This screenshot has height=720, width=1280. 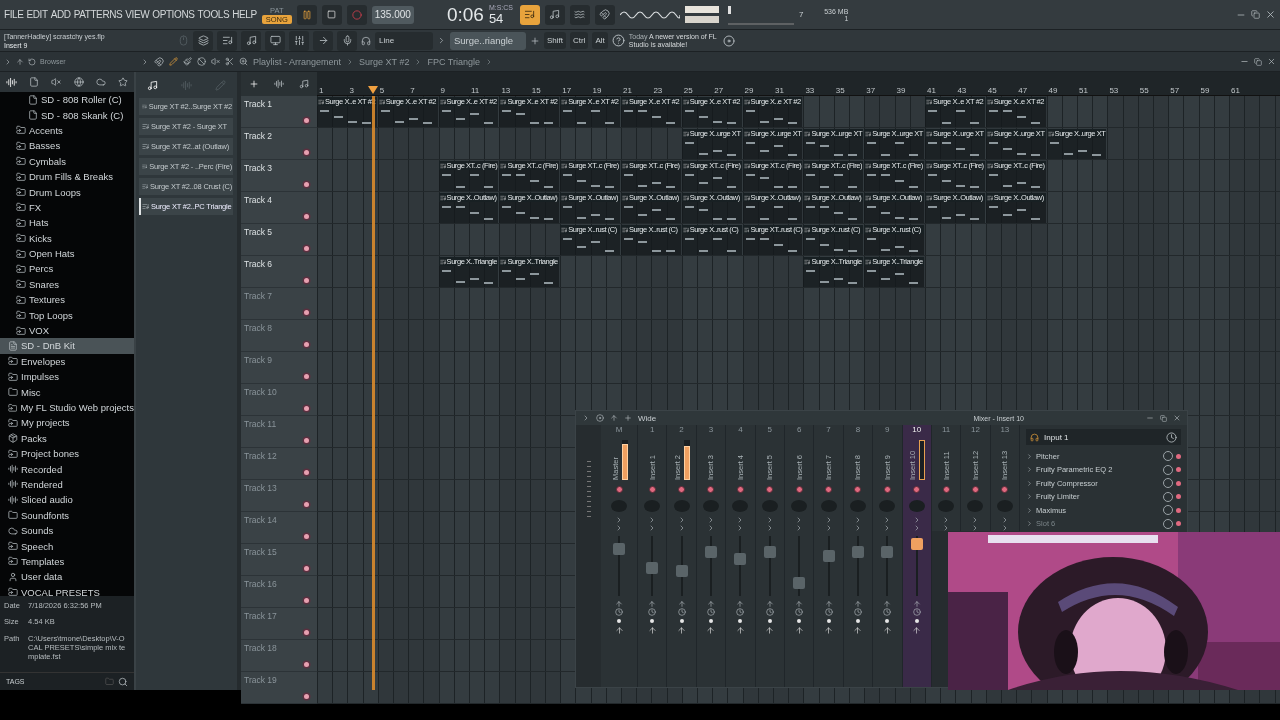 I want to click on bar-number: 9, so click(x=443, y=90).